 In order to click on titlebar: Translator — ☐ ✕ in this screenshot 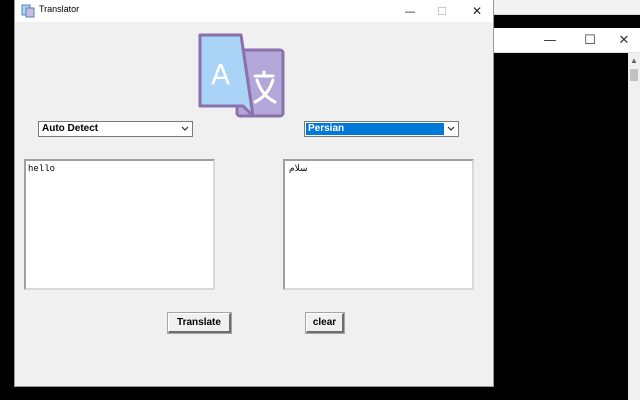, I will do `click(254, 11)`.